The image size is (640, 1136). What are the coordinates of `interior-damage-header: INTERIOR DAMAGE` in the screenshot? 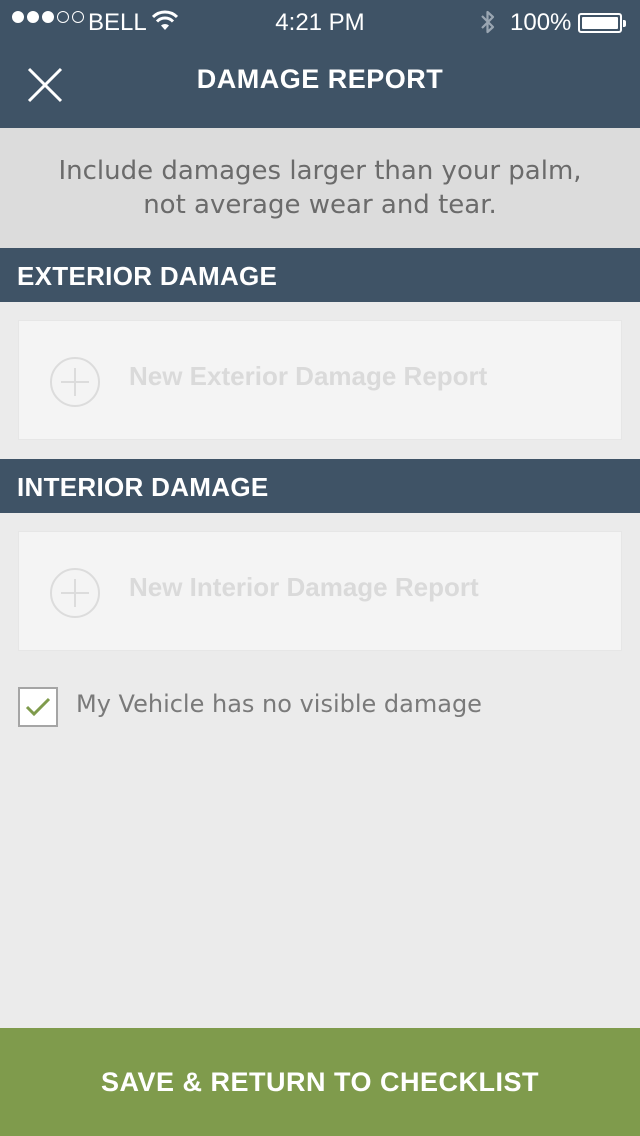 It's located at (320, 486).